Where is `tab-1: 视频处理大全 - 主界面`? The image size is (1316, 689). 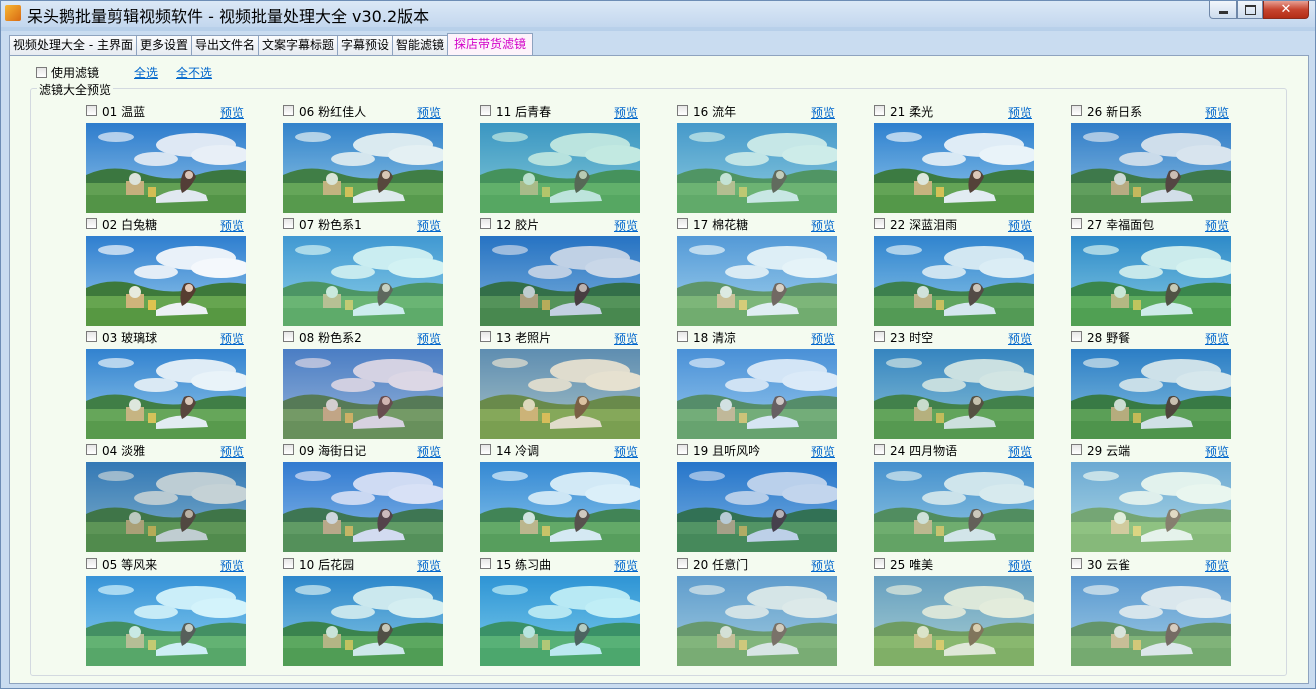
tab-1: 视频处理大全 - 主界面 is located at coordinates (73, 45).